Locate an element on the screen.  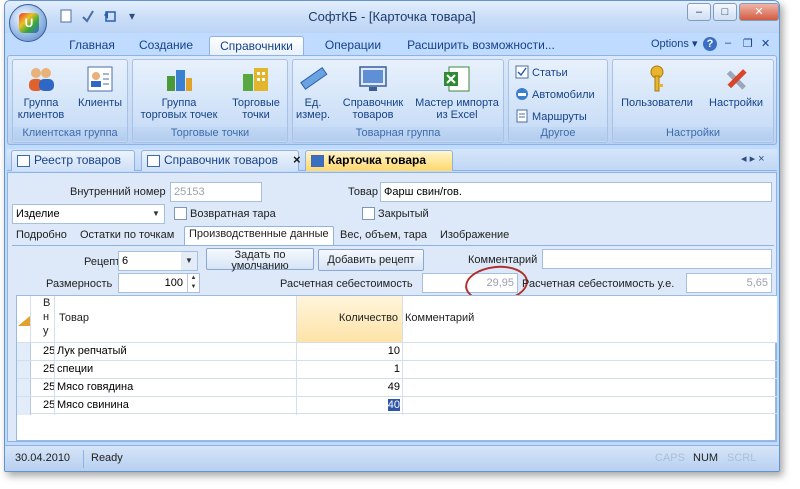
client-groups-label-2: клиентов is located at coordinates (41, 115).